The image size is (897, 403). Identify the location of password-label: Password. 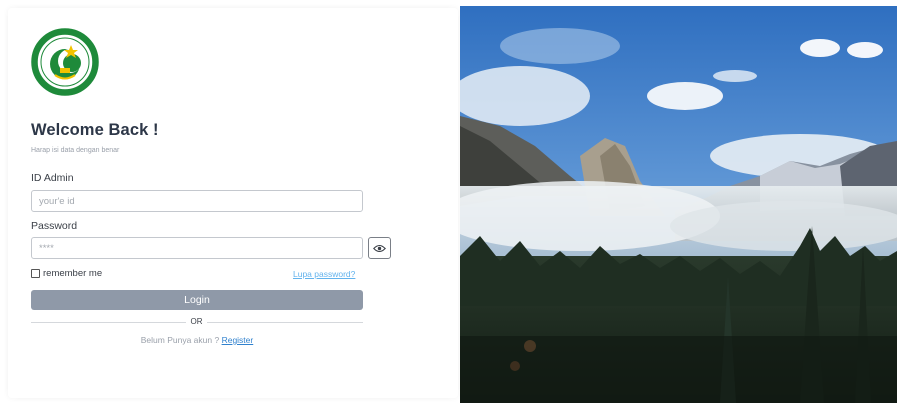
(54, 226).